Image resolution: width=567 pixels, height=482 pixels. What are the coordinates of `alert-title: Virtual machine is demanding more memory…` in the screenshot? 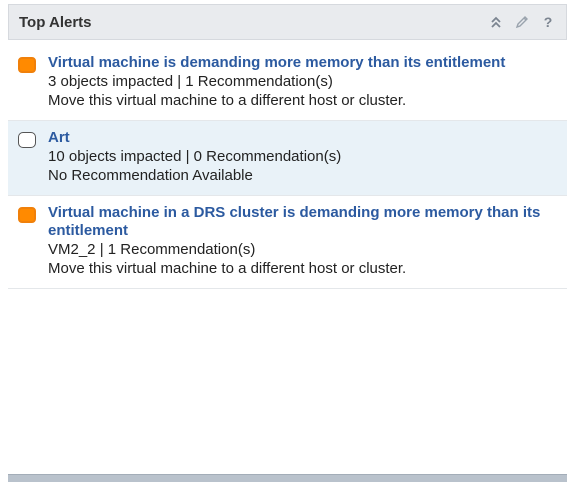 It's located at (302, 63).